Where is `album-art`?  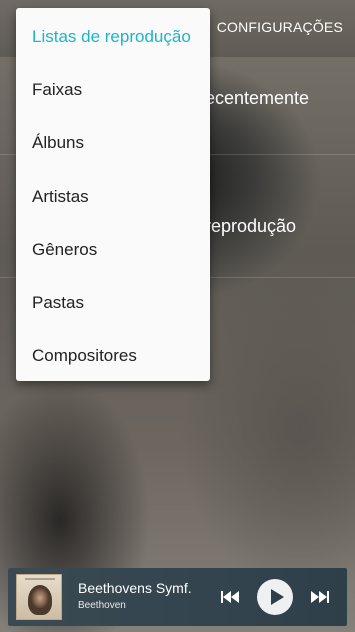 album-art is located at coordinates (39, 597).